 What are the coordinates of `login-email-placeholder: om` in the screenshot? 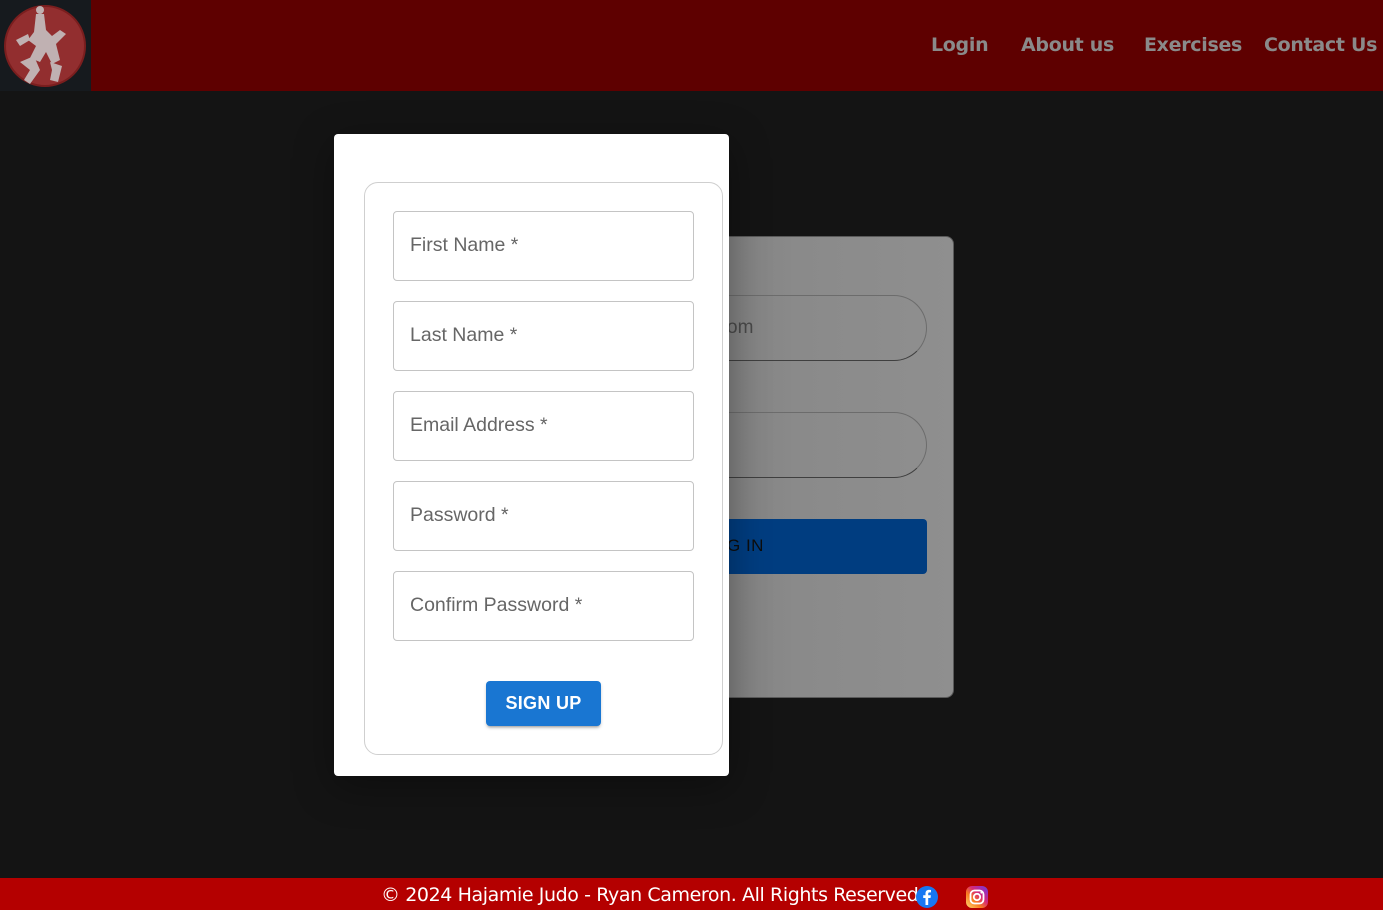 It's located at (740, 327).